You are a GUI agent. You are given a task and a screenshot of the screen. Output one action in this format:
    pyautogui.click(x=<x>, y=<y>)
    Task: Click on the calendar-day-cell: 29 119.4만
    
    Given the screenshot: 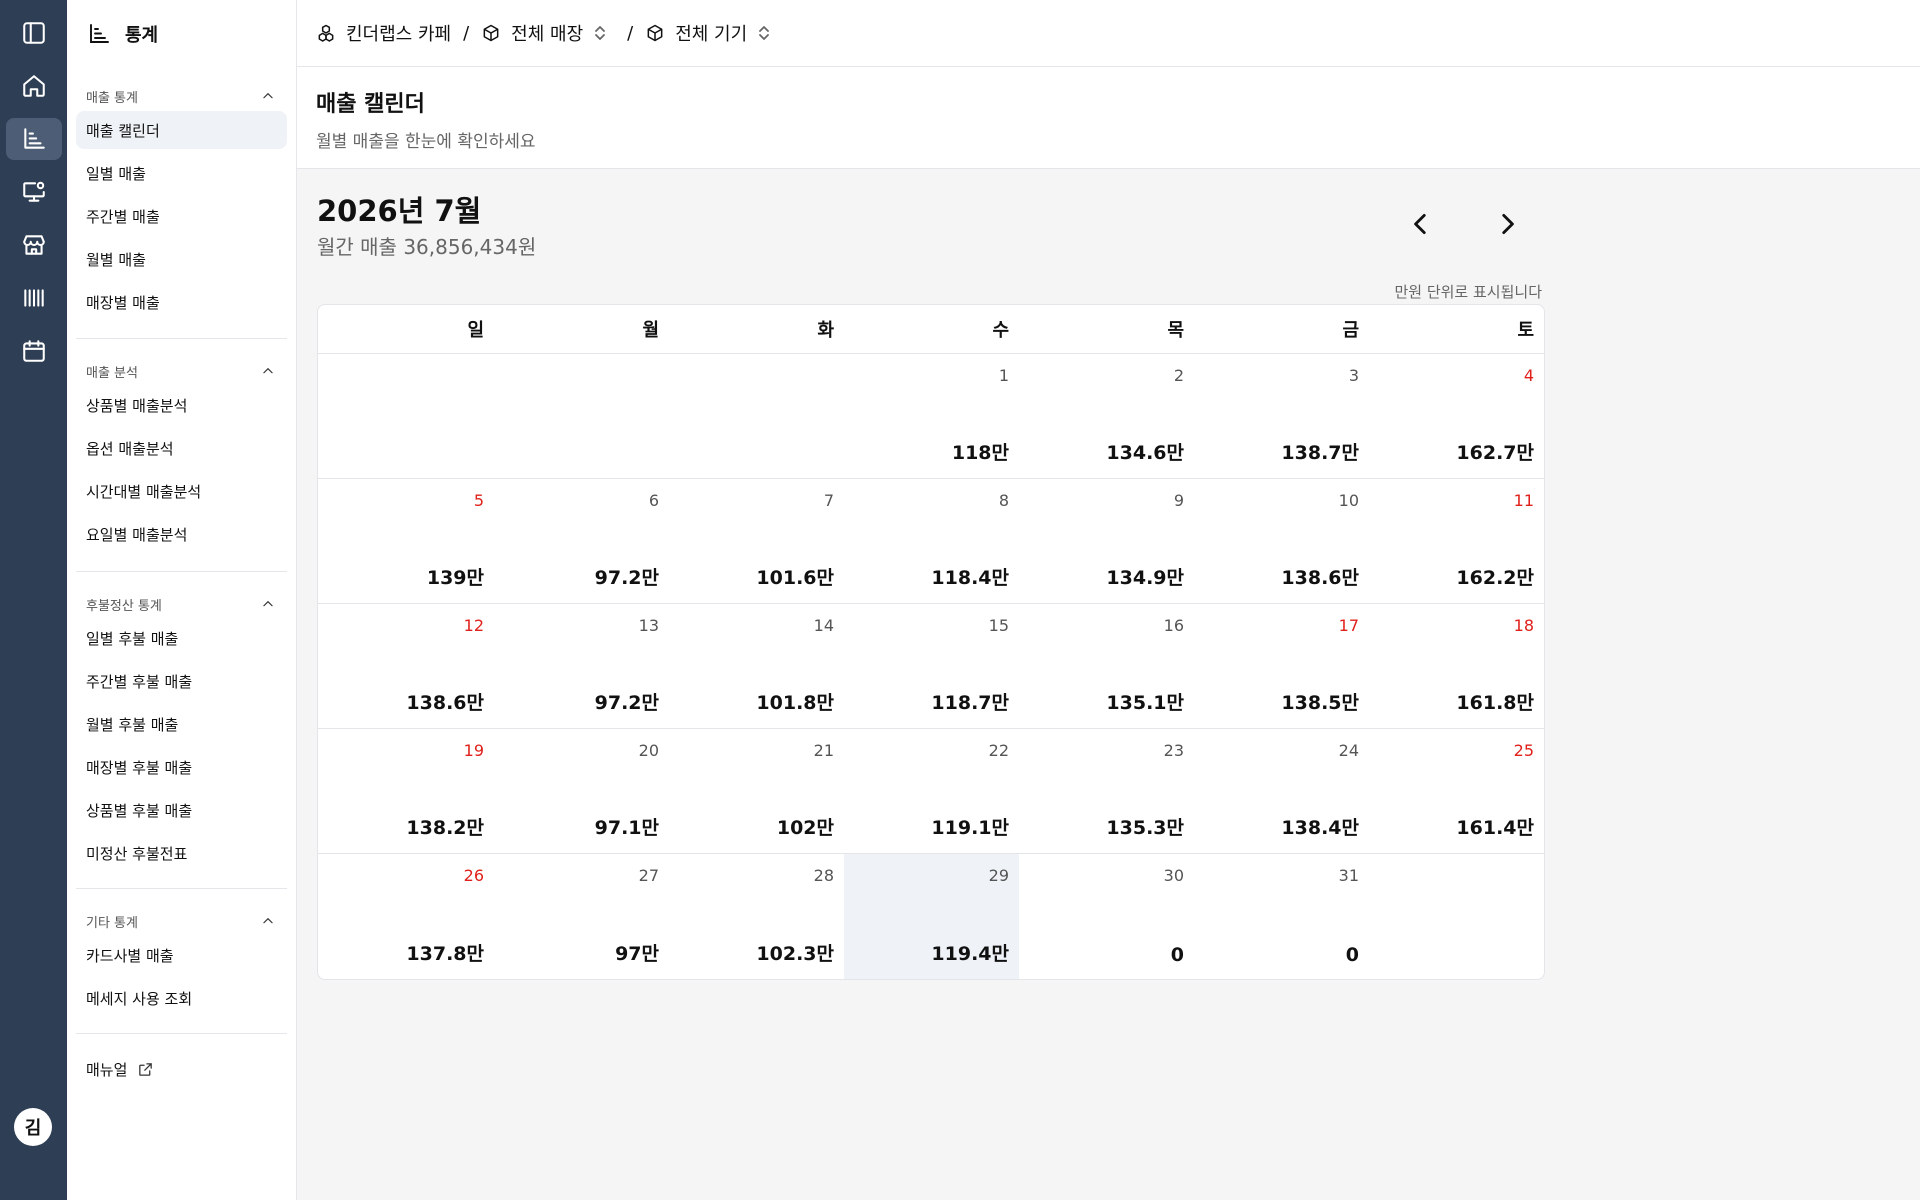 What is the action you would take?
    pyautogui.click(x=931, y=916)
    